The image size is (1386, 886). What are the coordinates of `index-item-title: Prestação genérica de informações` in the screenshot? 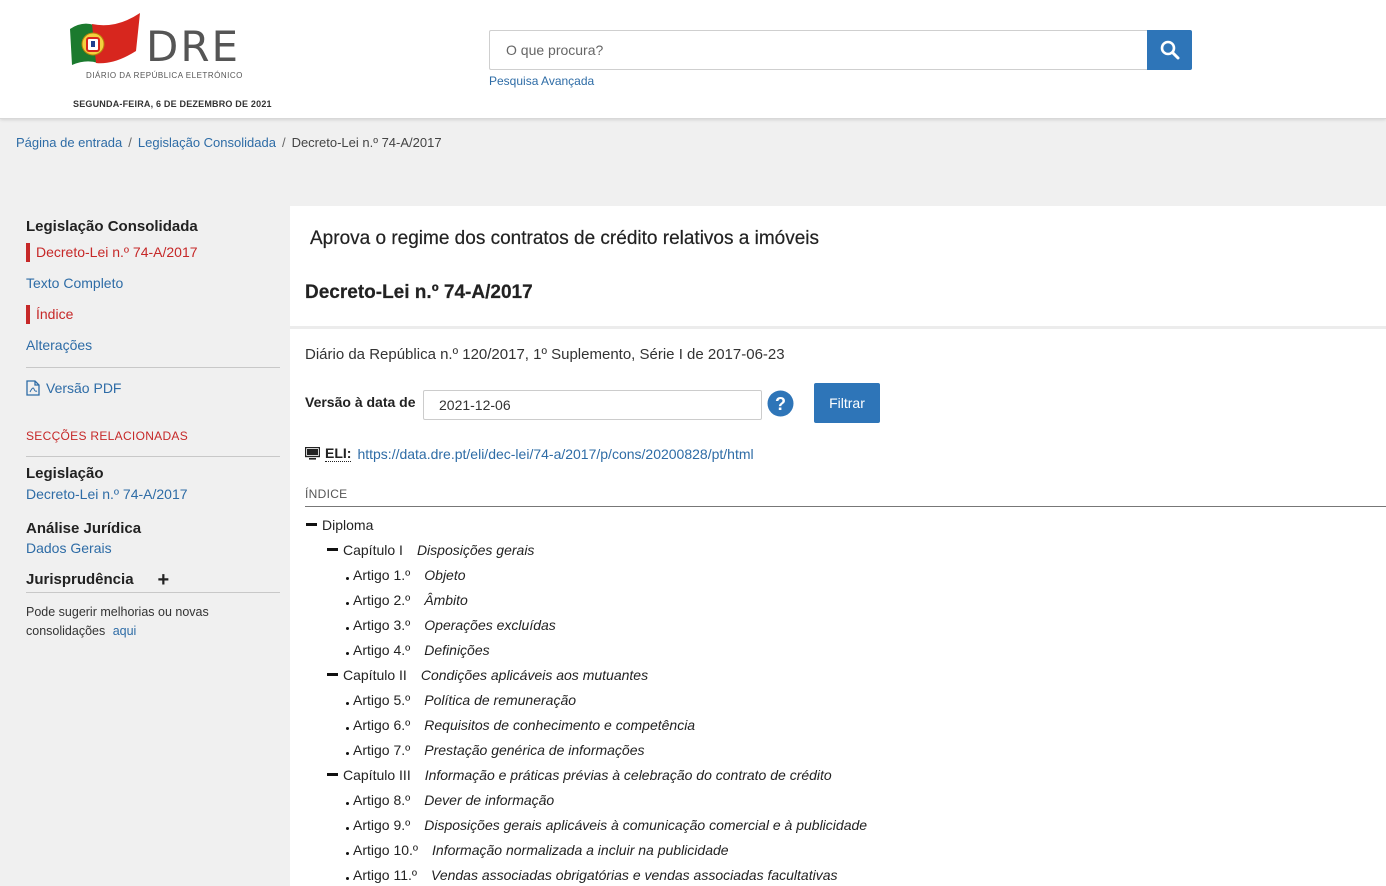 It's located at (534, 749).